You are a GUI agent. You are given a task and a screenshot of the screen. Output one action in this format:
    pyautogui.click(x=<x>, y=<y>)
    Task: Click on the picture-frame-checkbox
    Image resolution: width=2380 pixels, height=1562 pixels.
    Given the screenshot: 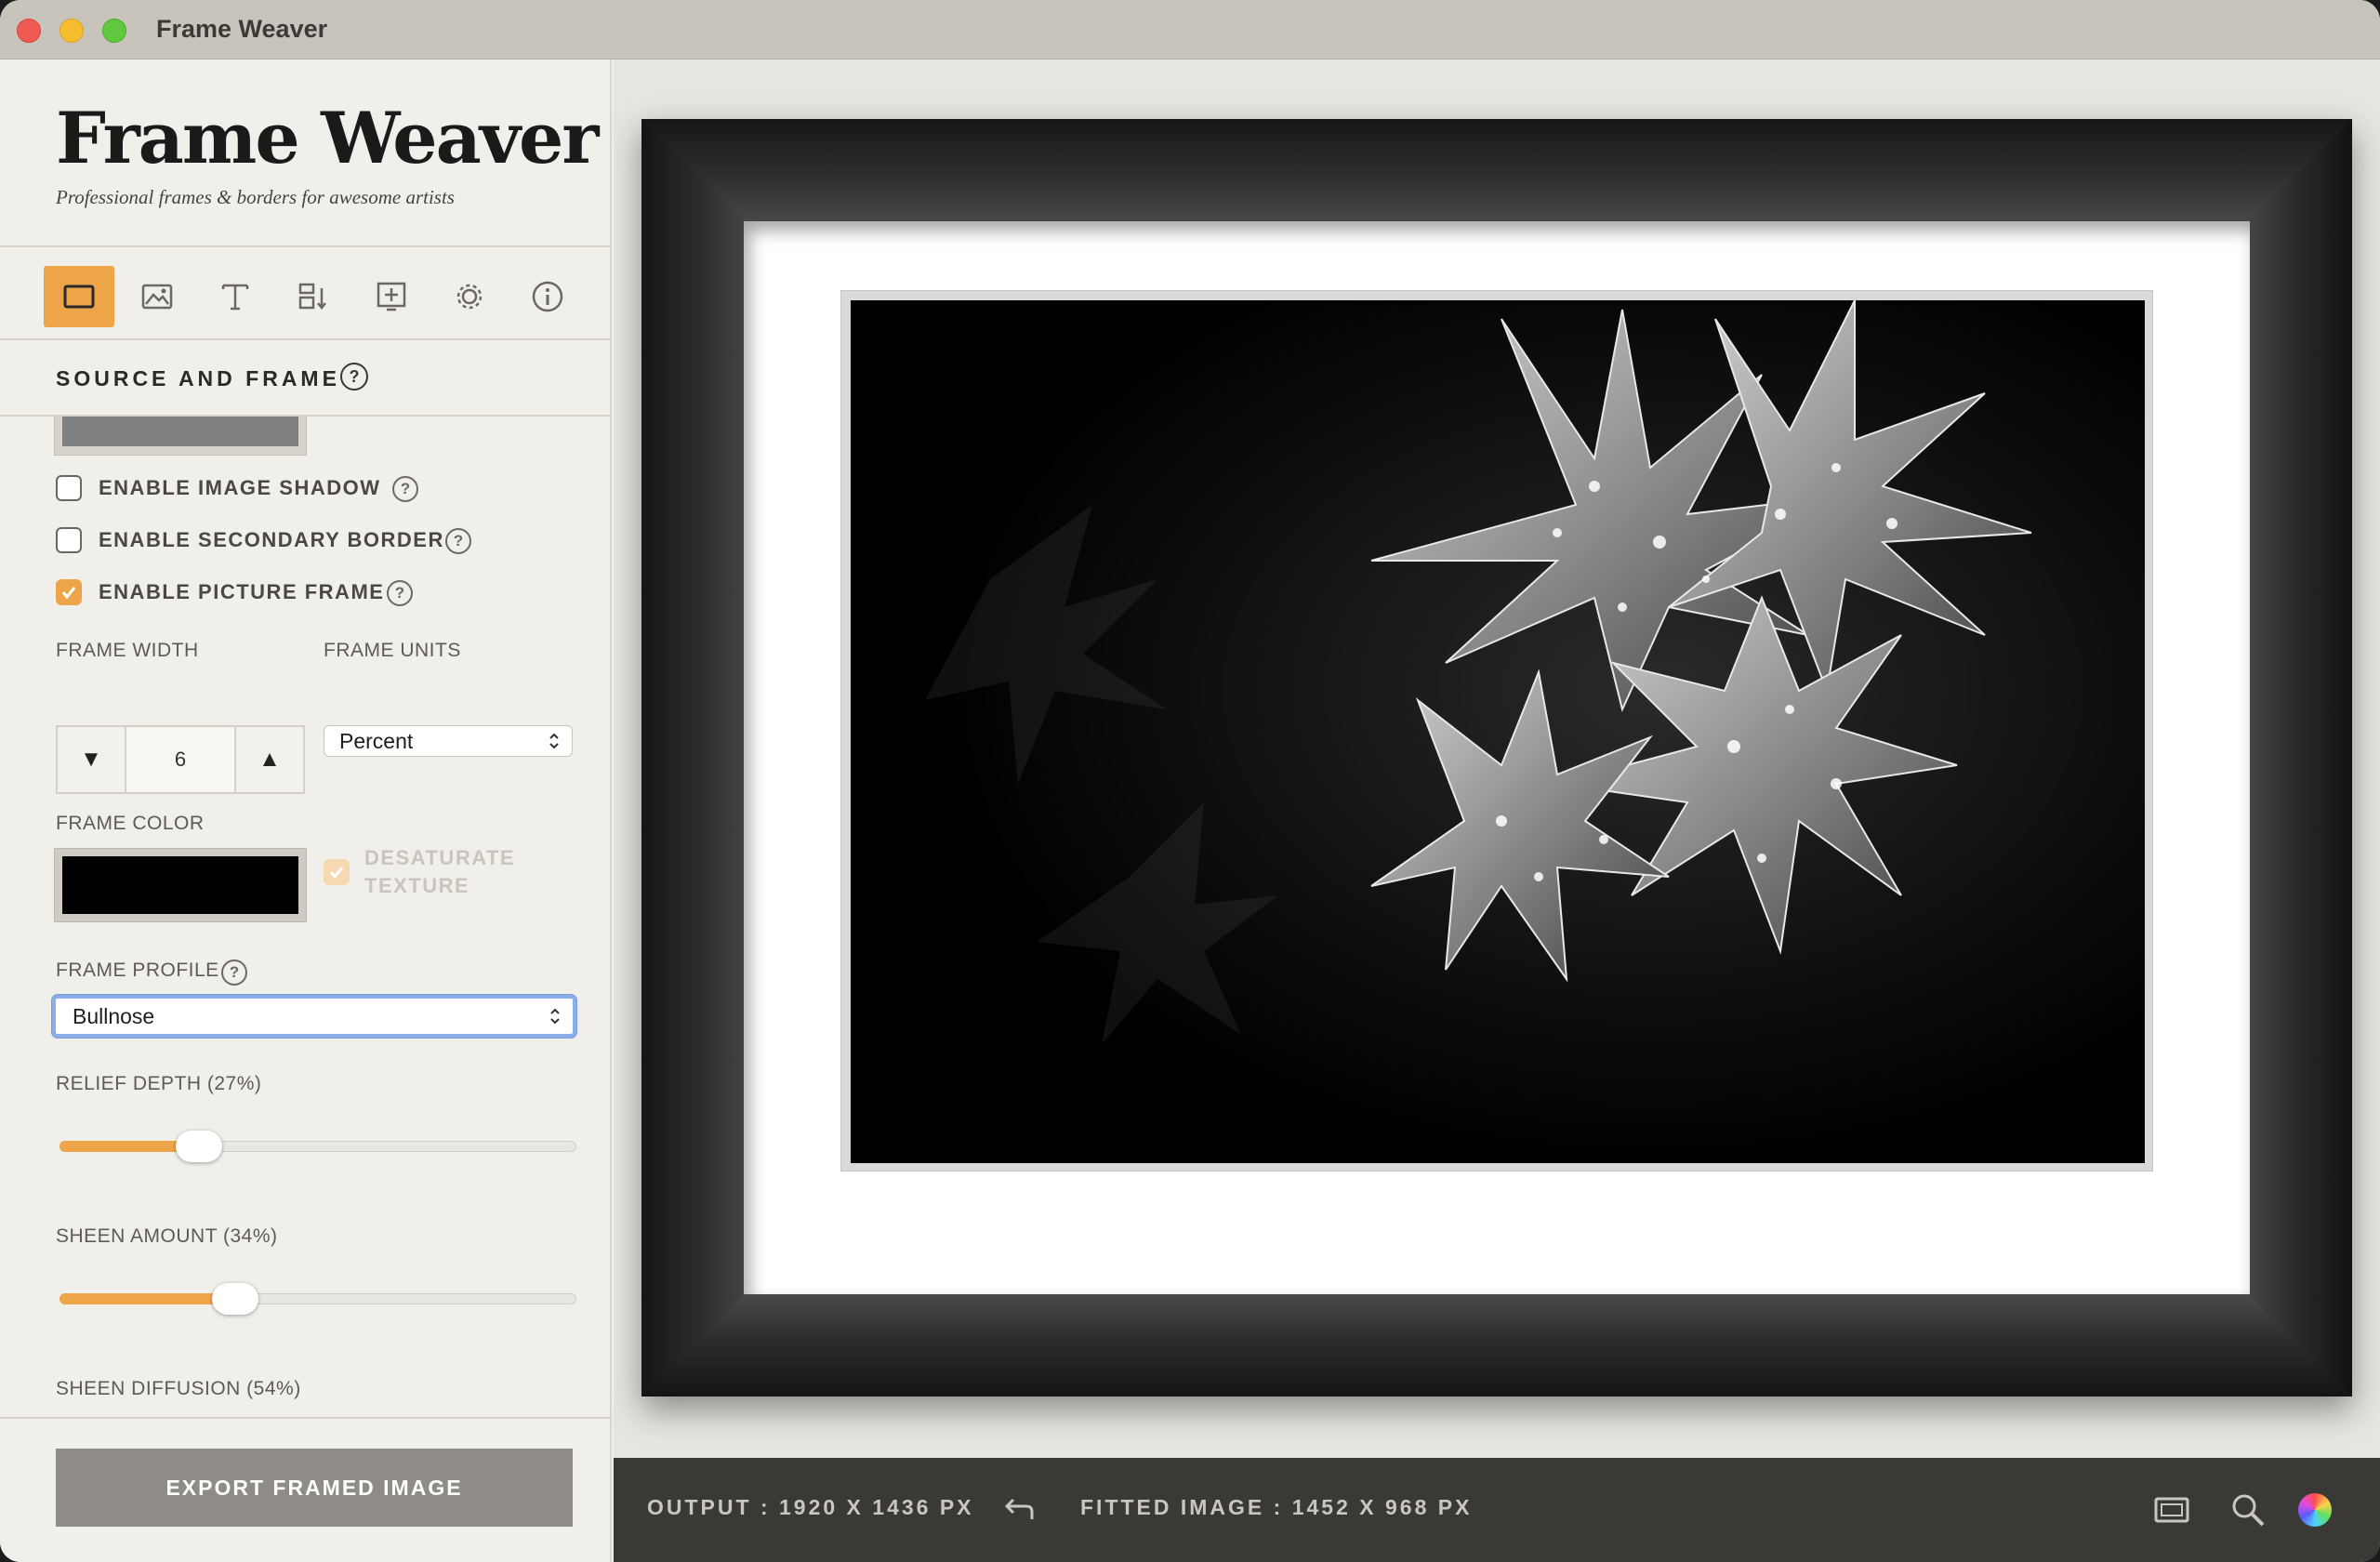 What is the action you would take?
    pyautogui.click(x=69, y=592)
    